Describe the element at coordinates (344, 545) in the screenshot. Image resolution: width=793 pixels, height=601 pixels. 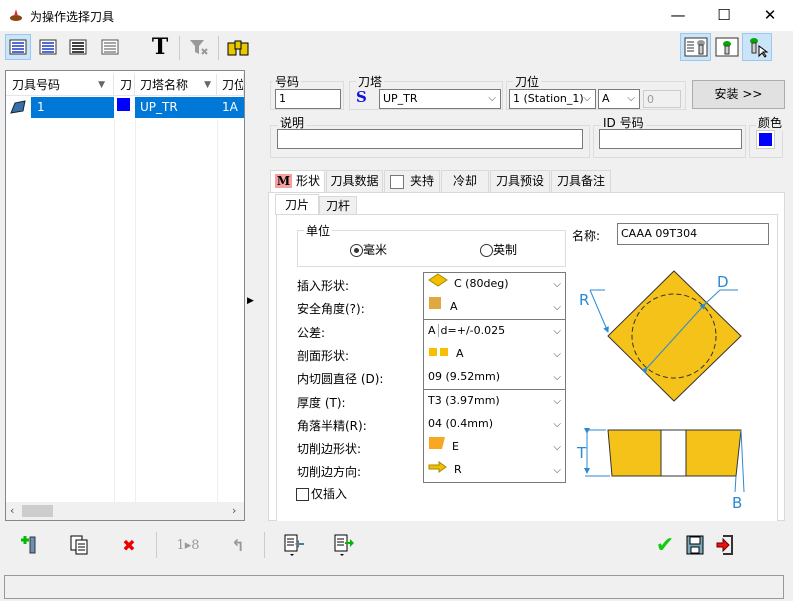
I see `export-button` at that location.